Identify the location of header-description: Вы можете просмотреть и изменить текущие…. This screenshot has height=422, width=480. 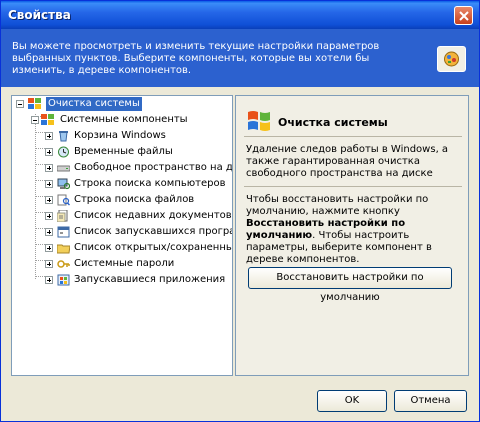
(196, 58).